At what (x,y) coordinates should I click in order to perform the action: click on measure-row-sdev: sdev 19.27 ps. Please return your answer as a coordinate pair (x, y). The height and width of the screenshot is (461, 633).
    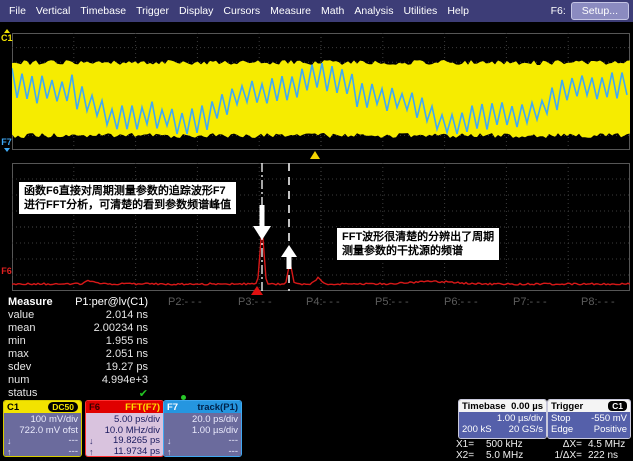
    Looking at the image, I should click on (78, 367).